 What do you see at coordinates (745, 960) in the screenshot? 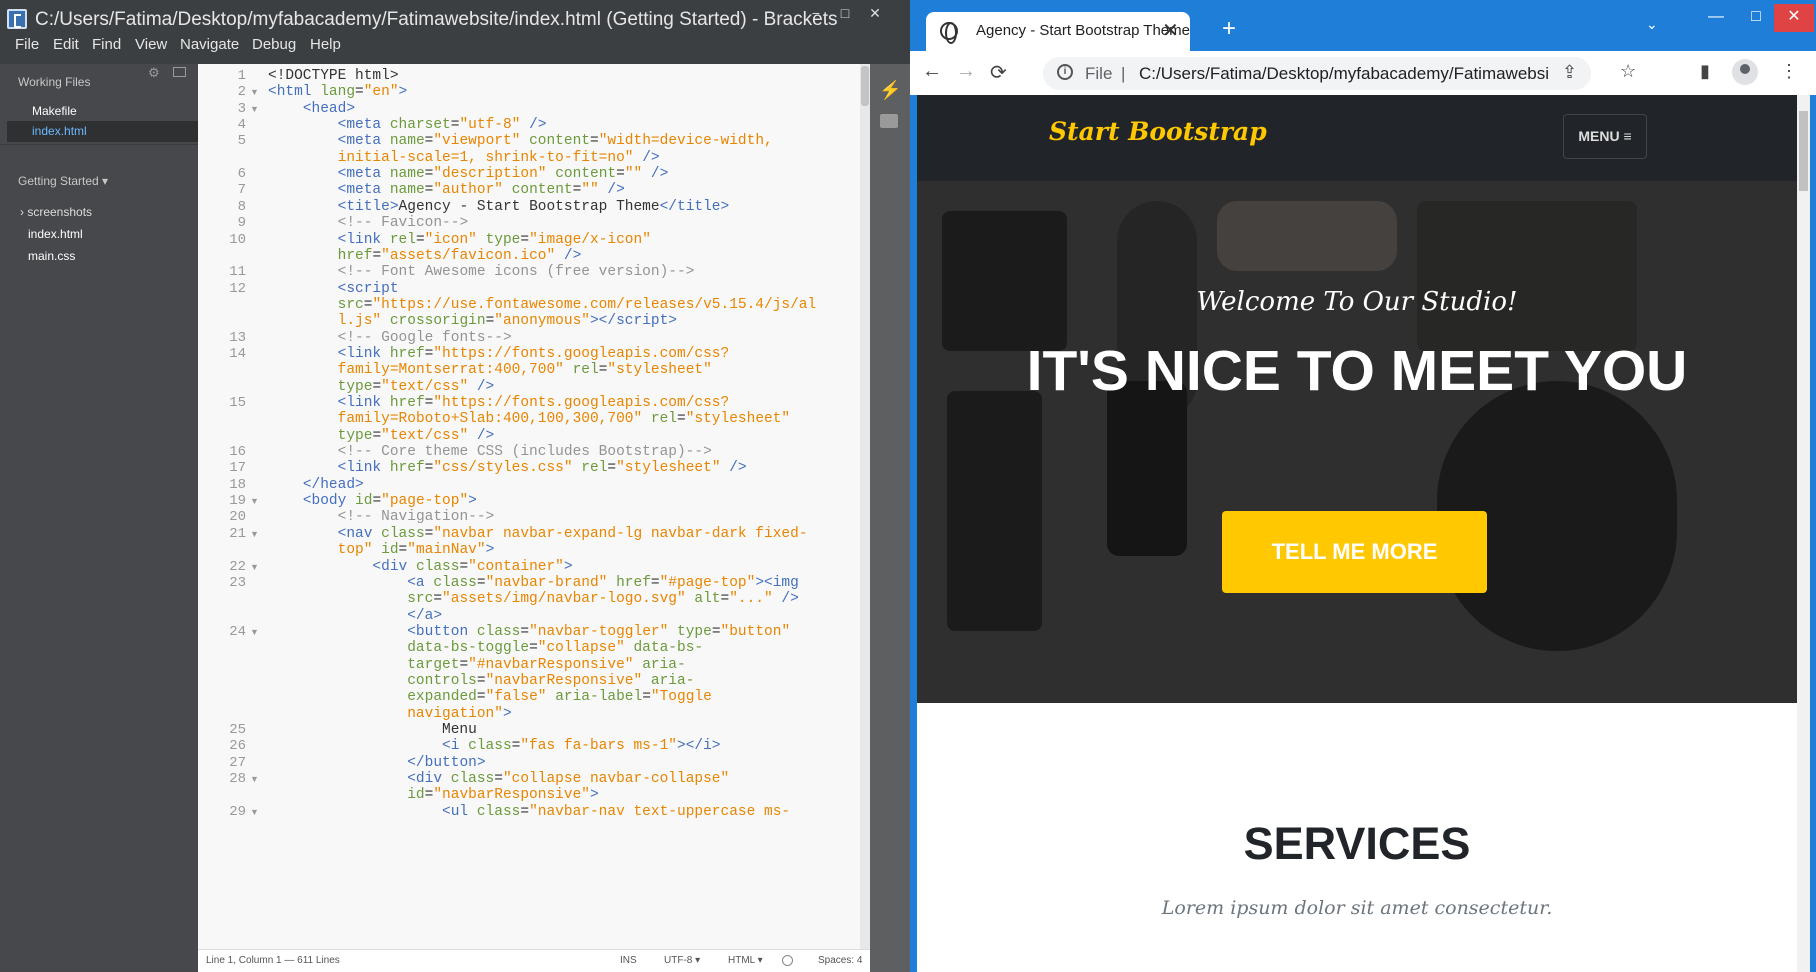
I see `language-select: HTML ▾` at bounding box center [745, 960].